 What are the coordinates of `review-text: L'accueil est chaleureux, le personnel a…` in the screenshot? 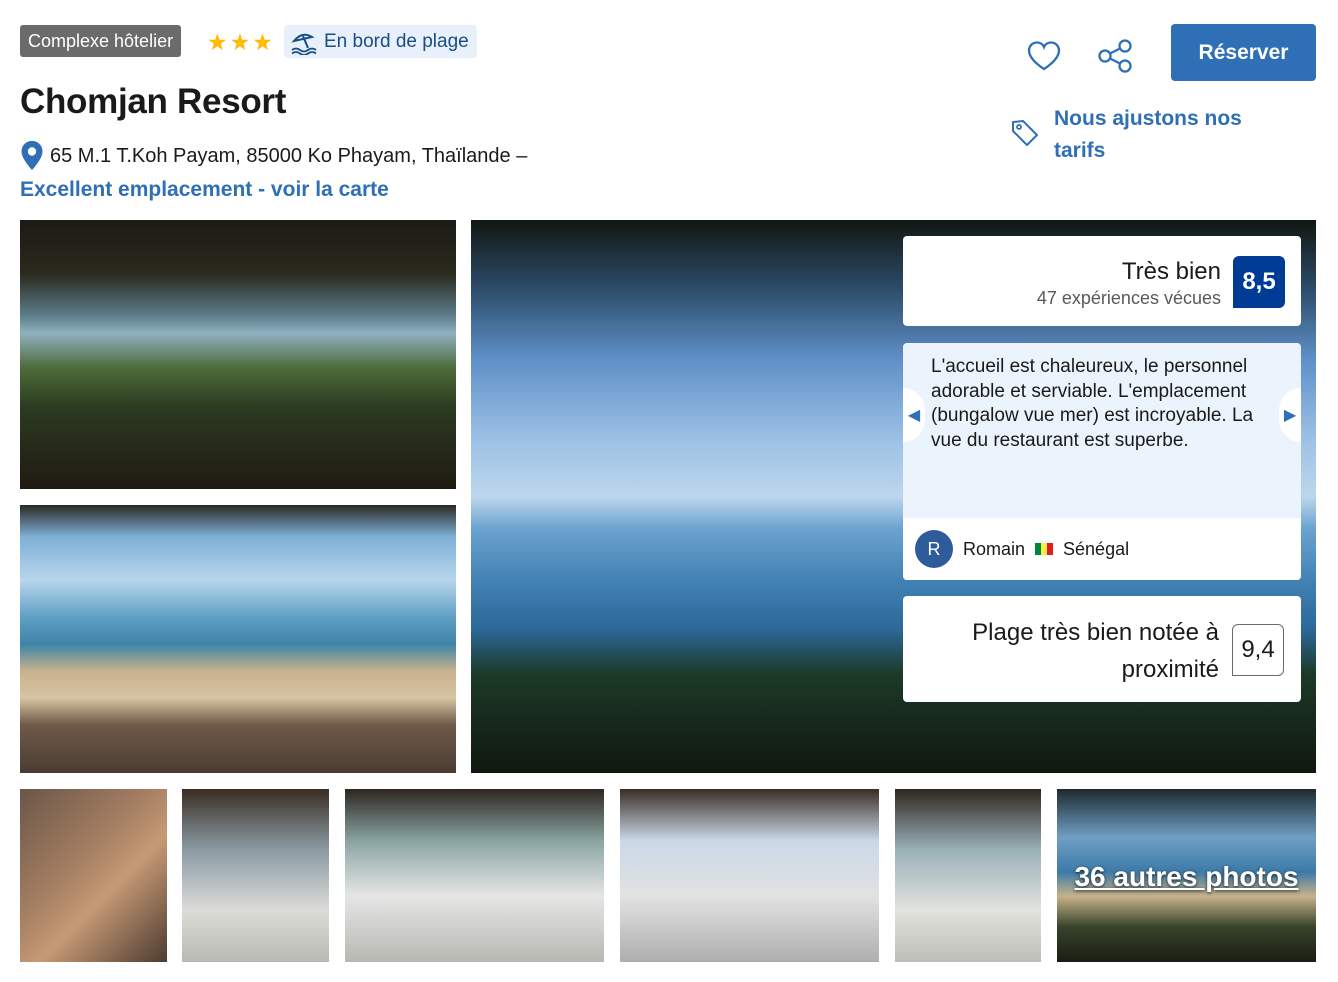 It's located at (1092, 403).